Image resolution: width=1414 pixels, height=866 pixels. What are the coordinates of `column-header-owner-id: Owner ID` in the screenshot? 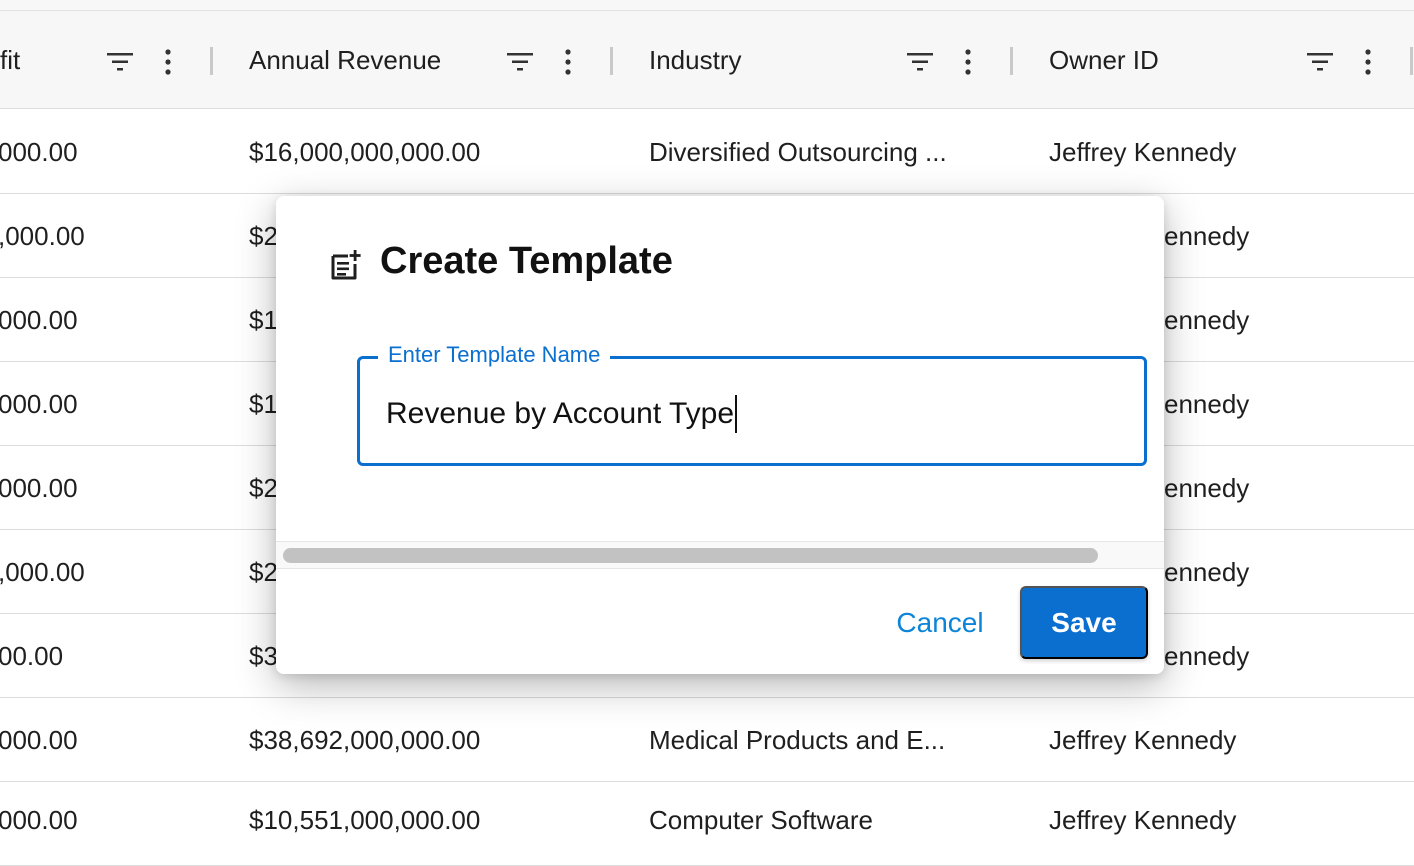 It's located at (1104, 60).